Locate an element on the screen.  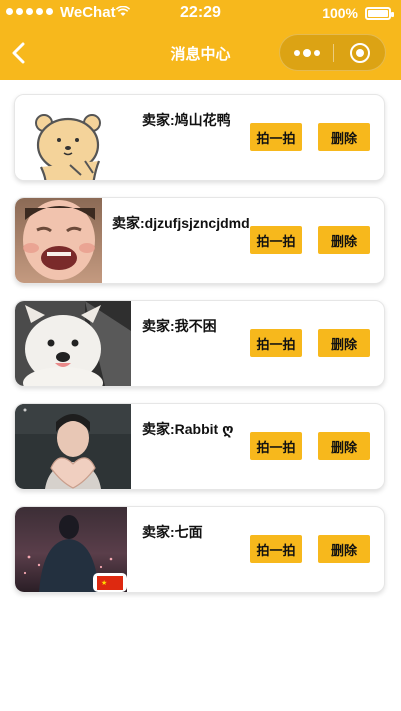
nav-bar: 消息中心 is located at coordinates (200, 54).